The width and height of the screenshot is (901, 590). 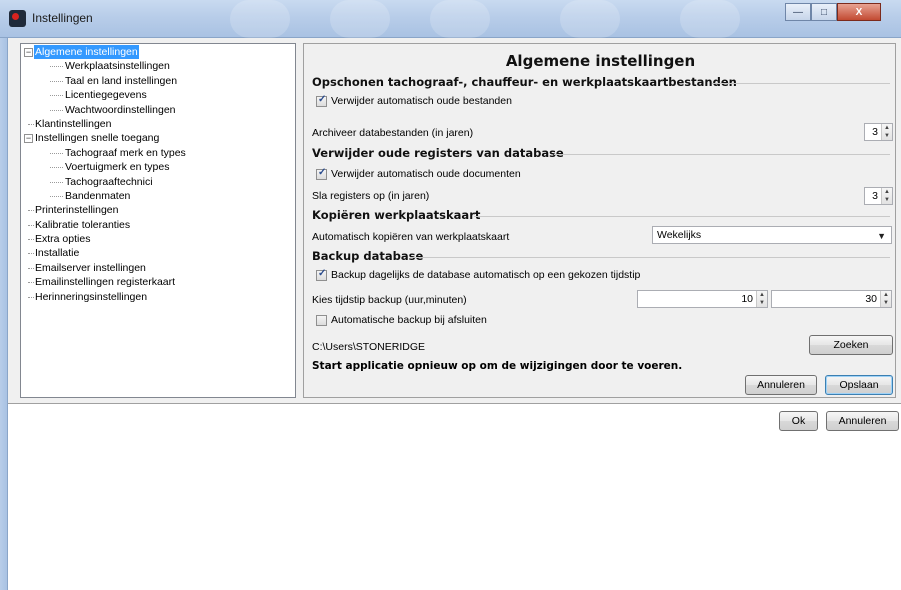 I want to click on keep-registers-value: 3, so click(x=873, y=196).